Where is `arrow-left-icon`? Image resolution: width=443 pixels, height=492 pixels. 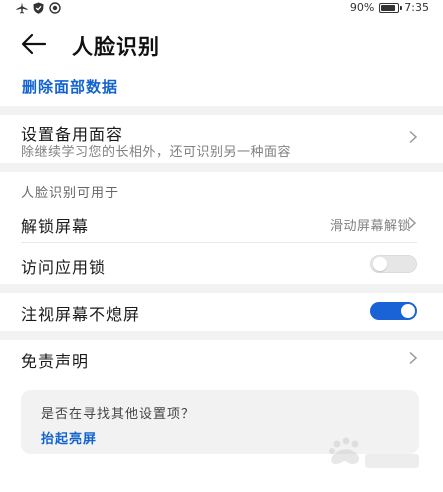
arrow-left-icon is located at coordinates (34, 44).